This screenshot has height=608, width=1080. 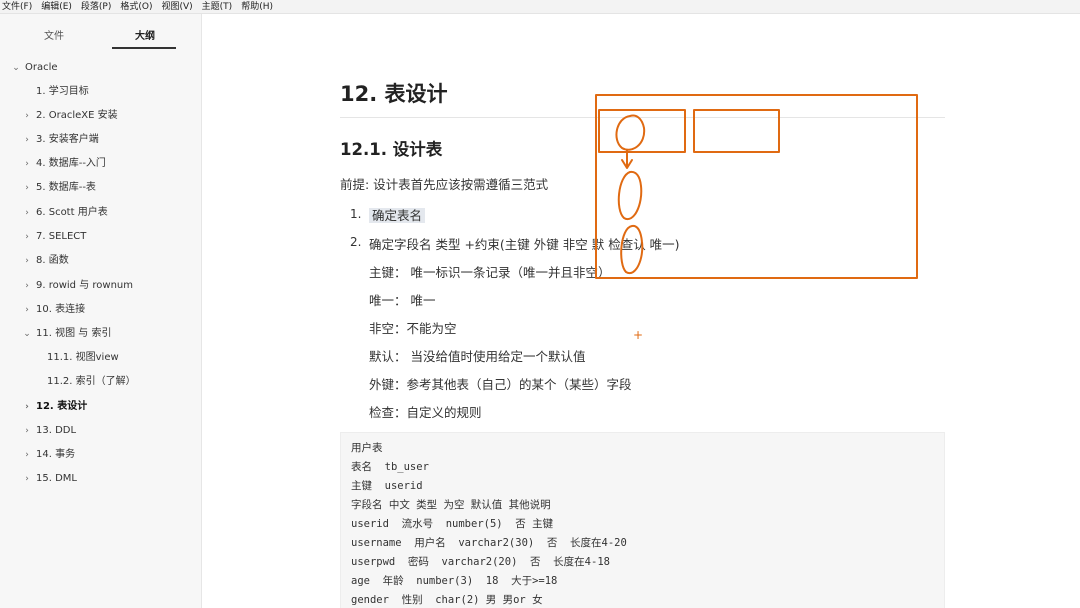 I want to click on outline-subitem: 11.2. 索引（了解）, so click(x=91, y=382).